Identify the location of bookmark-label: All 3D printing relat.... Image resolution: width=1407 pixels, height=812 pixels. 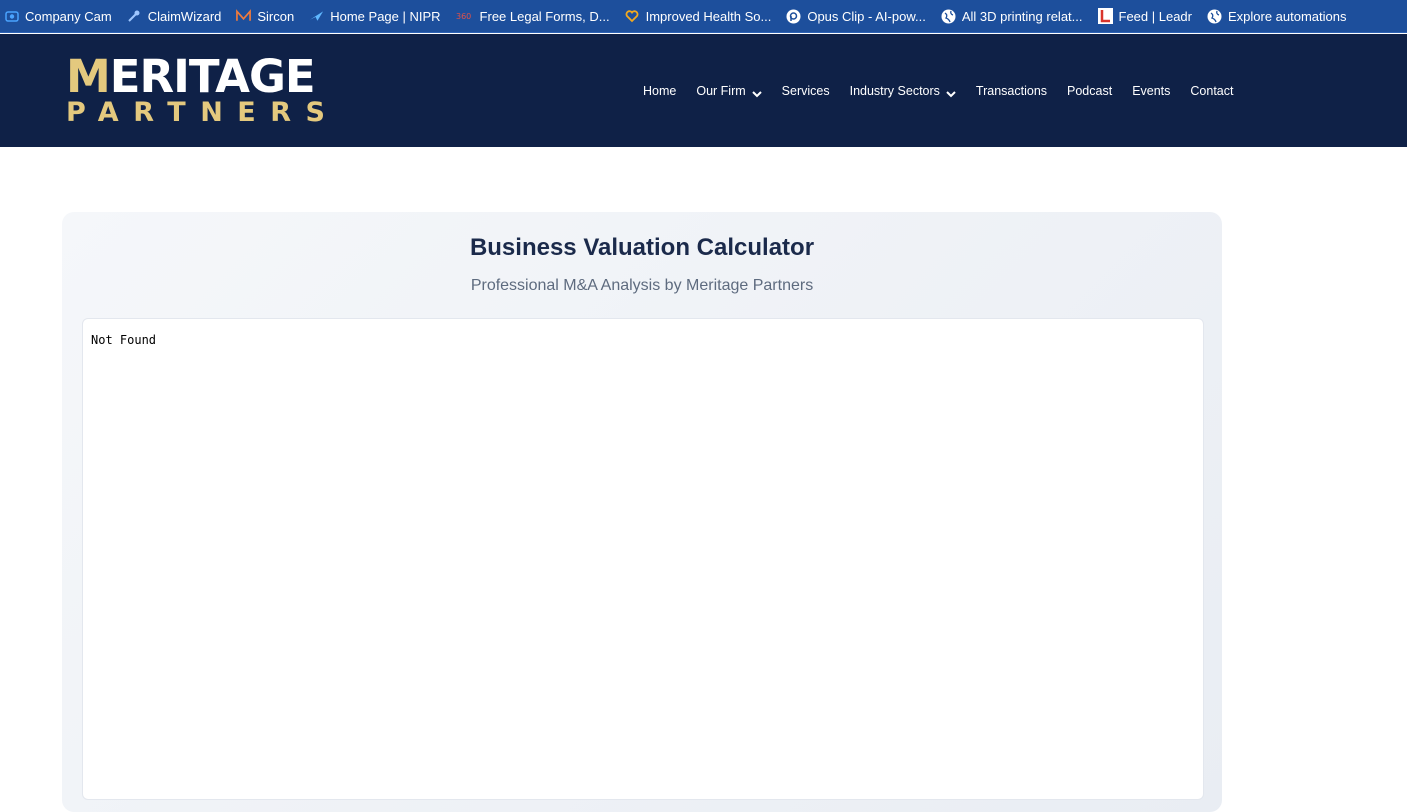
(1022, 16).